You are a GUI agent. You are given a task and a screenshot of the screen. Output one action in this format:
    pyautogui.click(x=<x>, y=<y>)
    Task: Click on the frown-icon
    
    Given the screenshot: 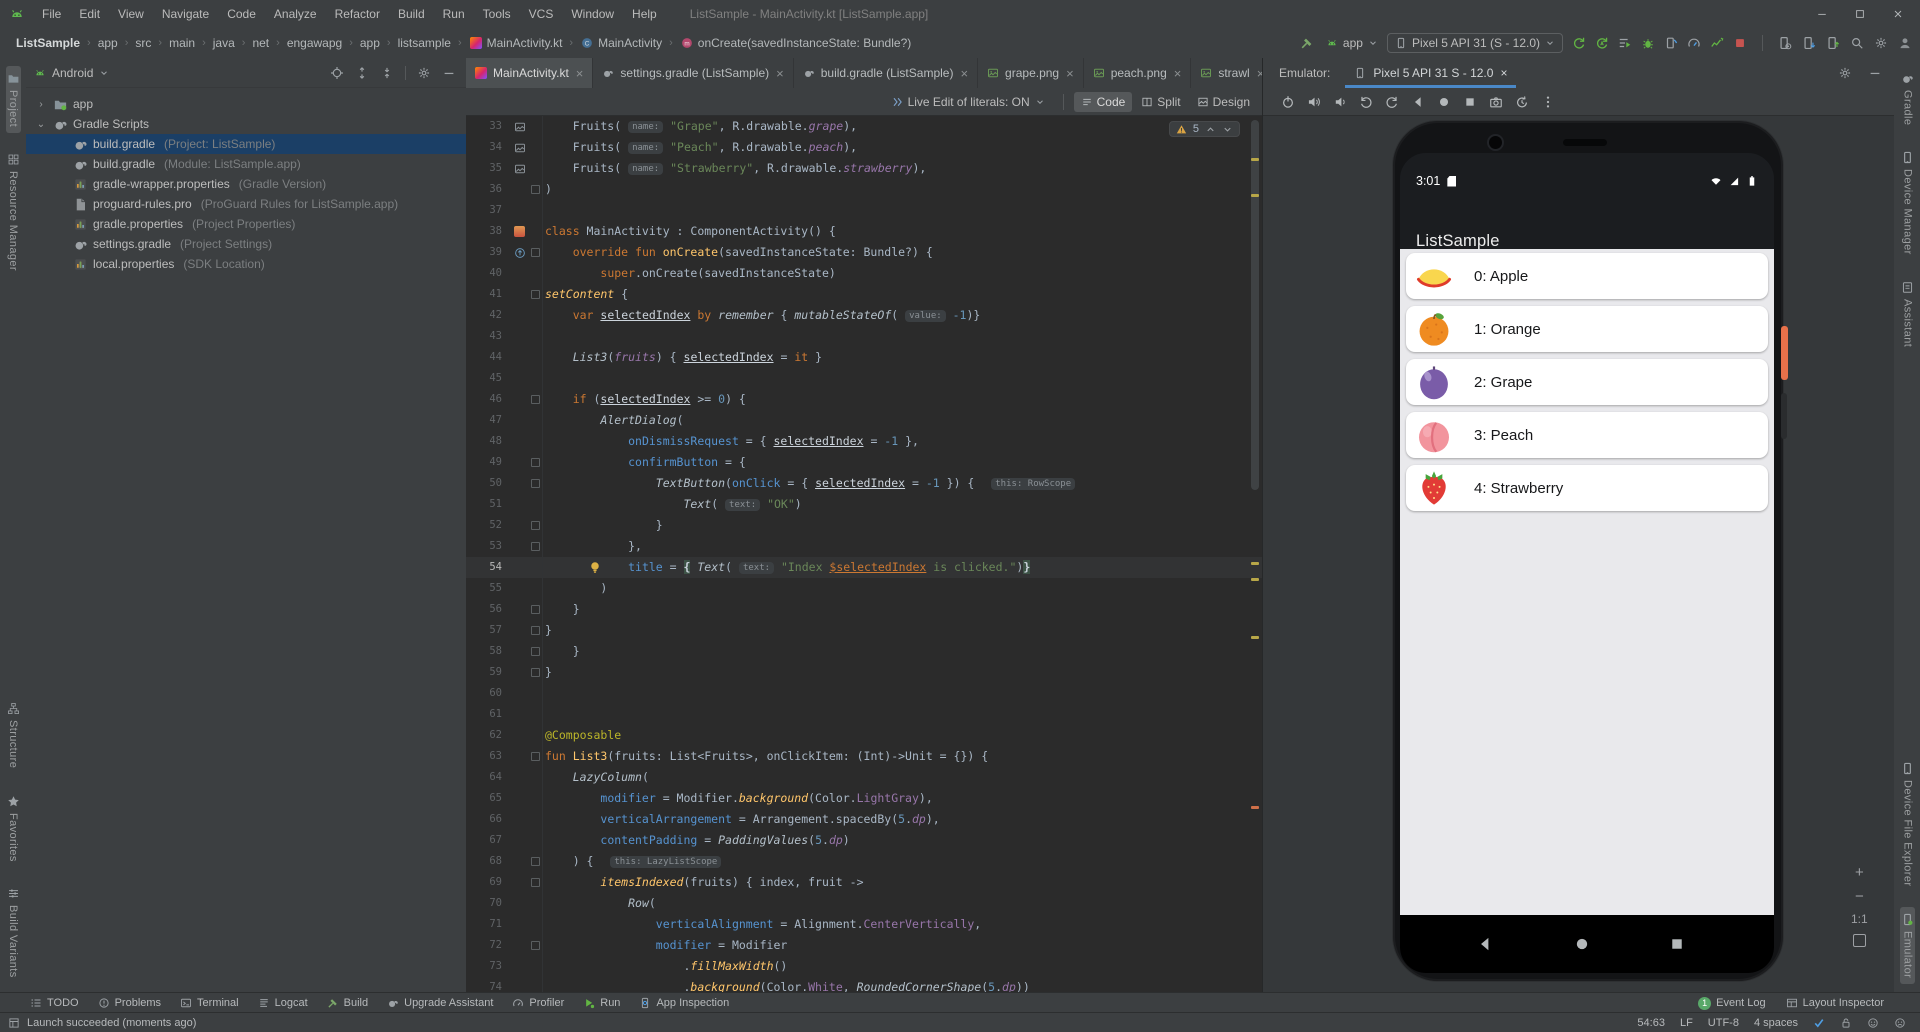 What is the action you would take?
    pyautogui.click(x=1900, y=1023)
    